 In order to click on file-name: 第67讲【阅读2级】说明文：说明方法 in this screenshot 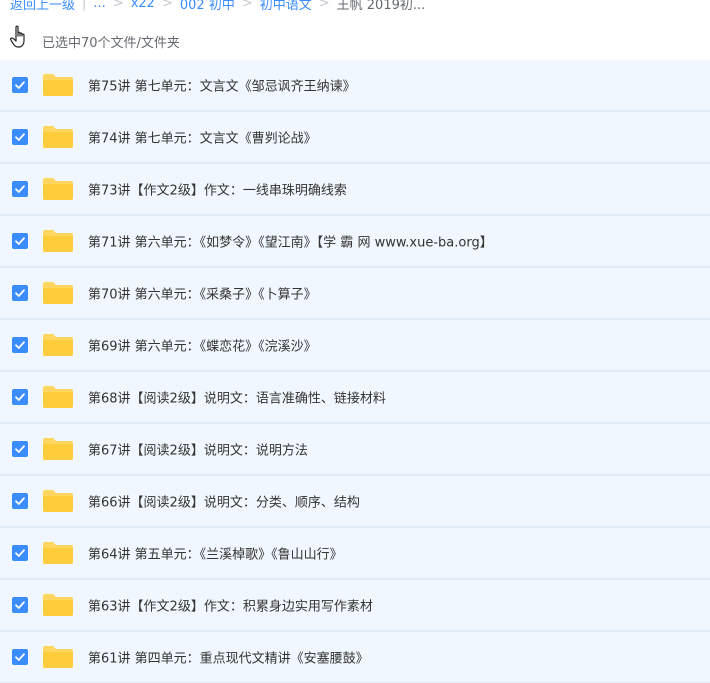, I will do `click(198, 449)`.